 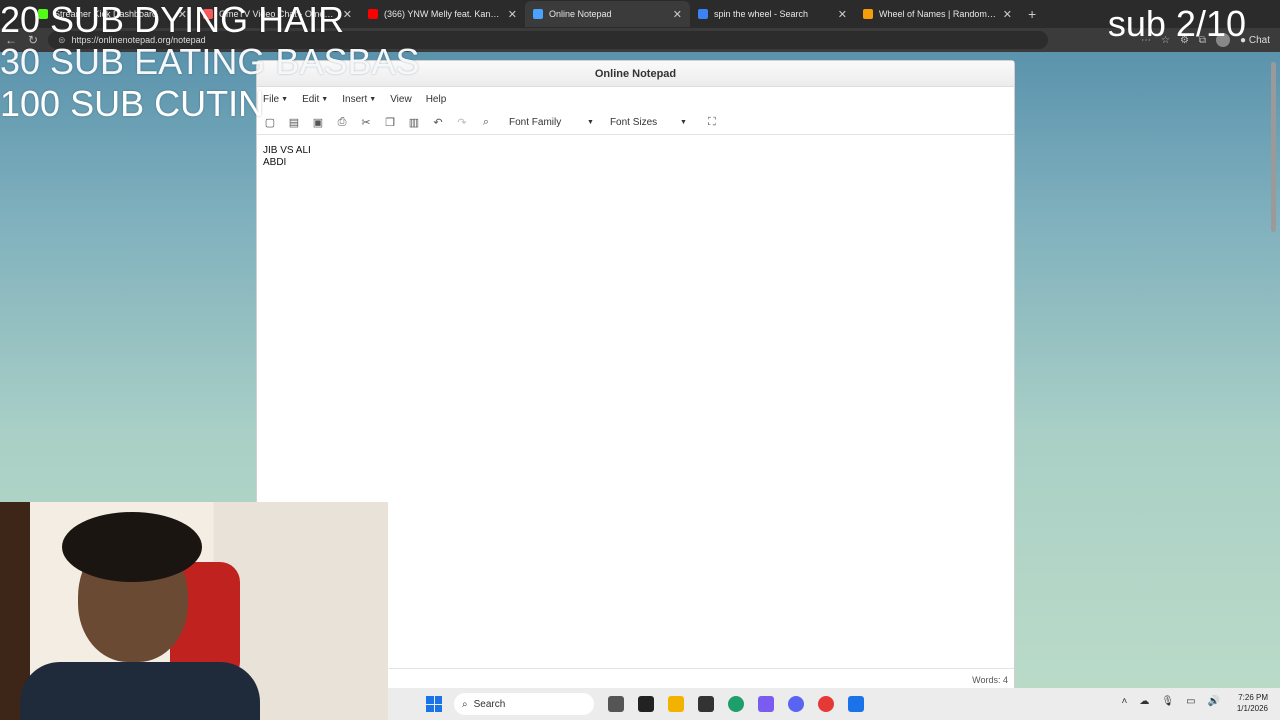 What do you see at coordinates (646, 704) in the screenshot?
I see `word-icon` at bounding box center [646, 704].